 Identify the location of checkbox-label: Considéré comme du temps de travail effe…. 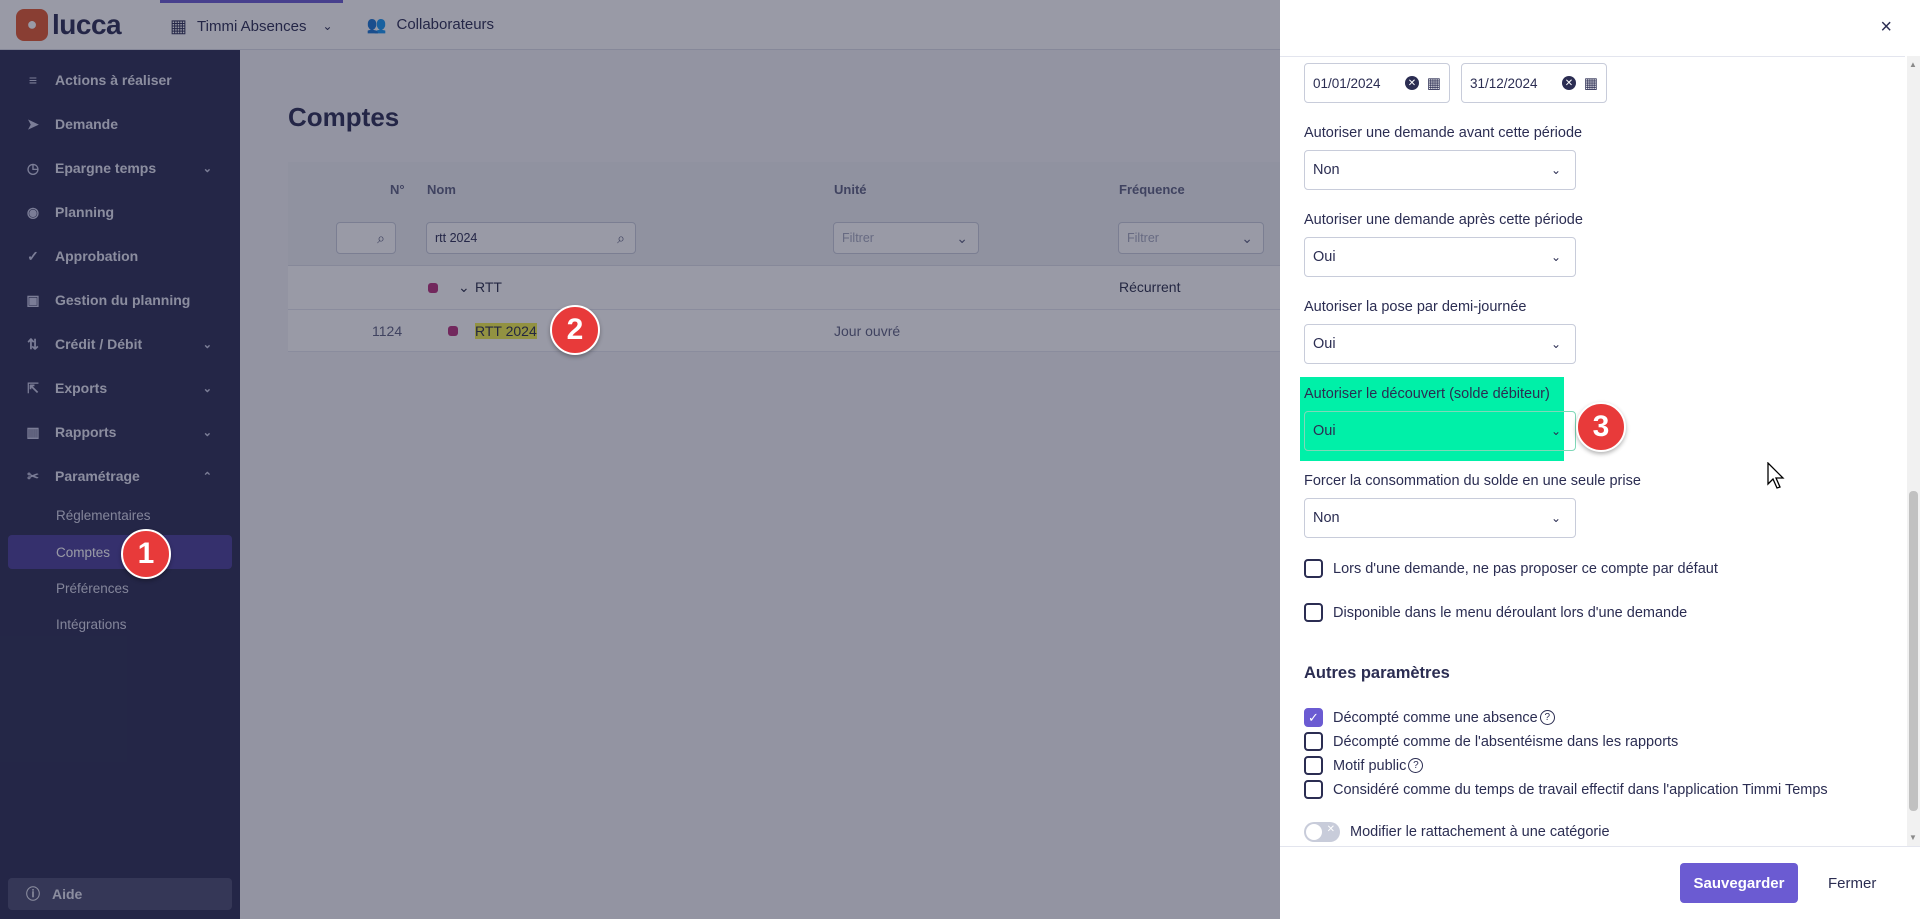
(1580, 789).